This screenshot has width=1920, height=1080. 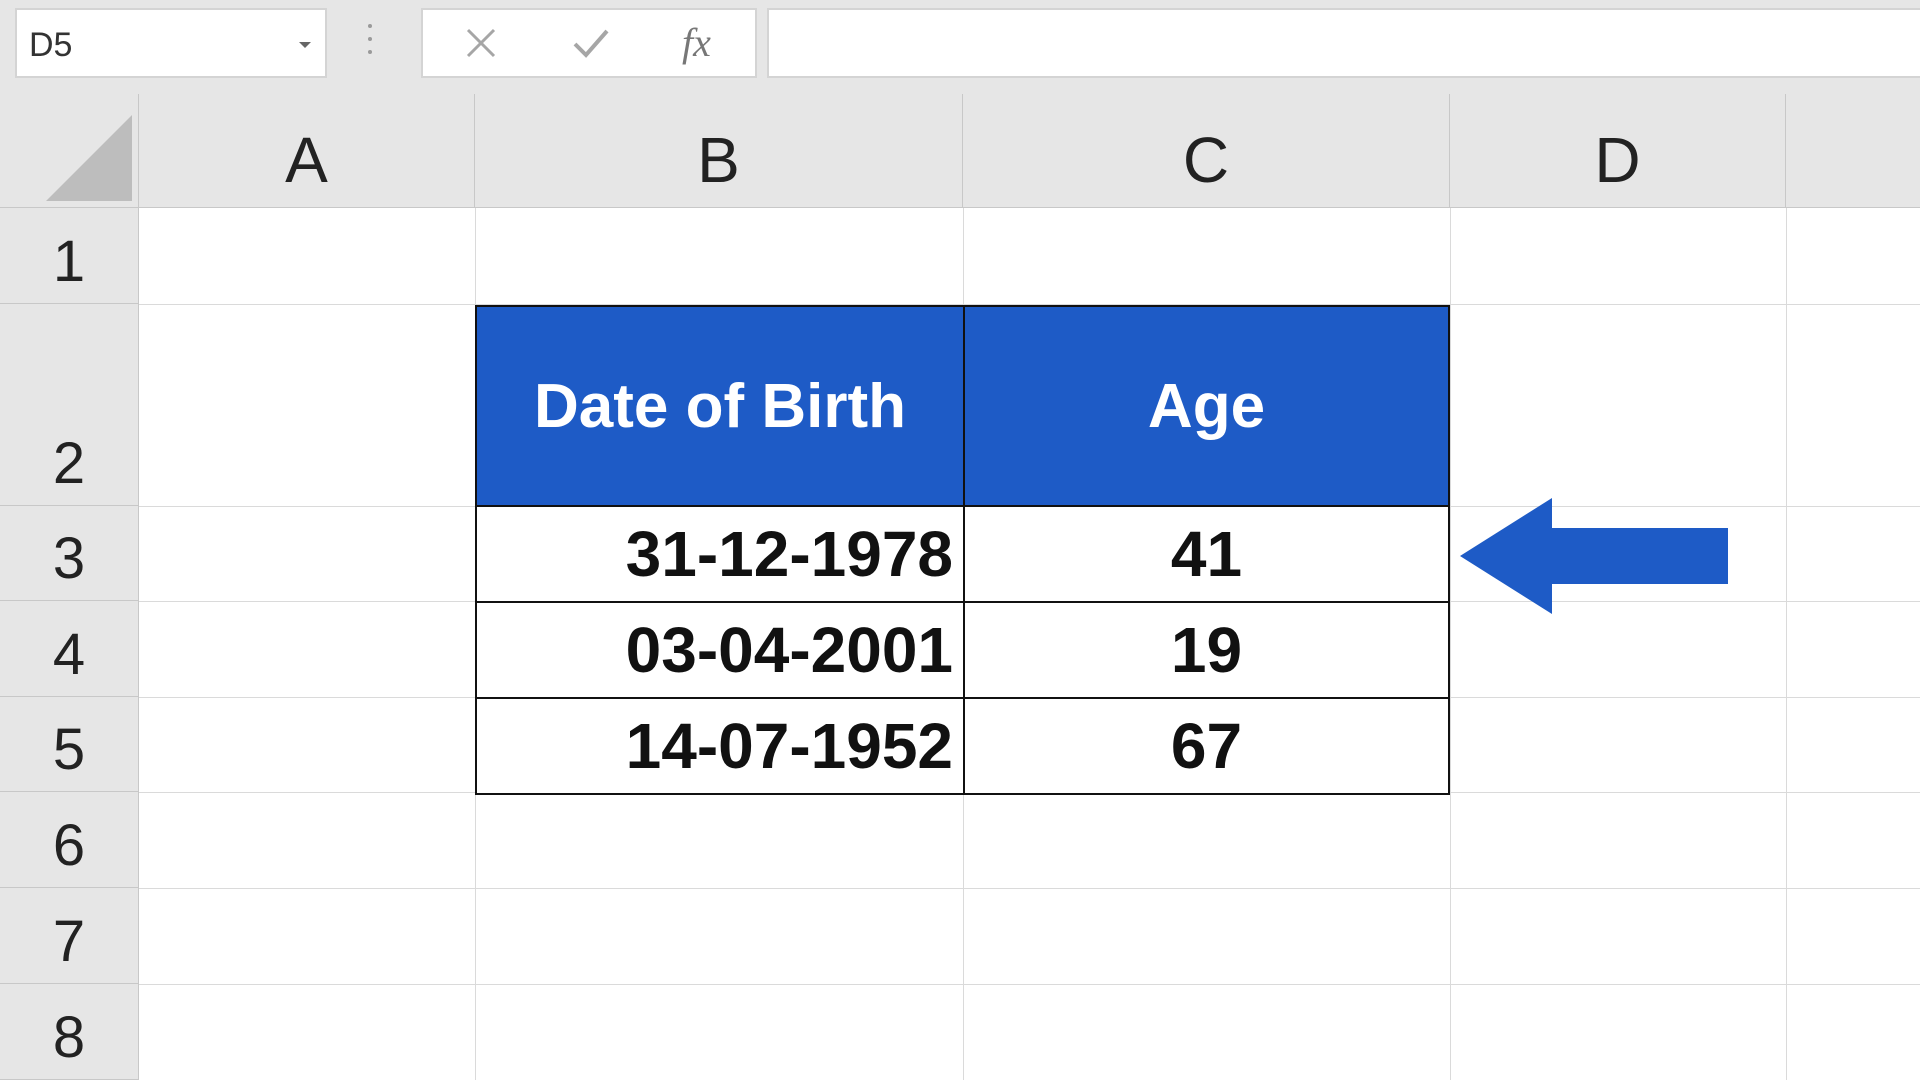 I want to click on table-cell-dob: 03-04-2001, so click(x=720, y=651).